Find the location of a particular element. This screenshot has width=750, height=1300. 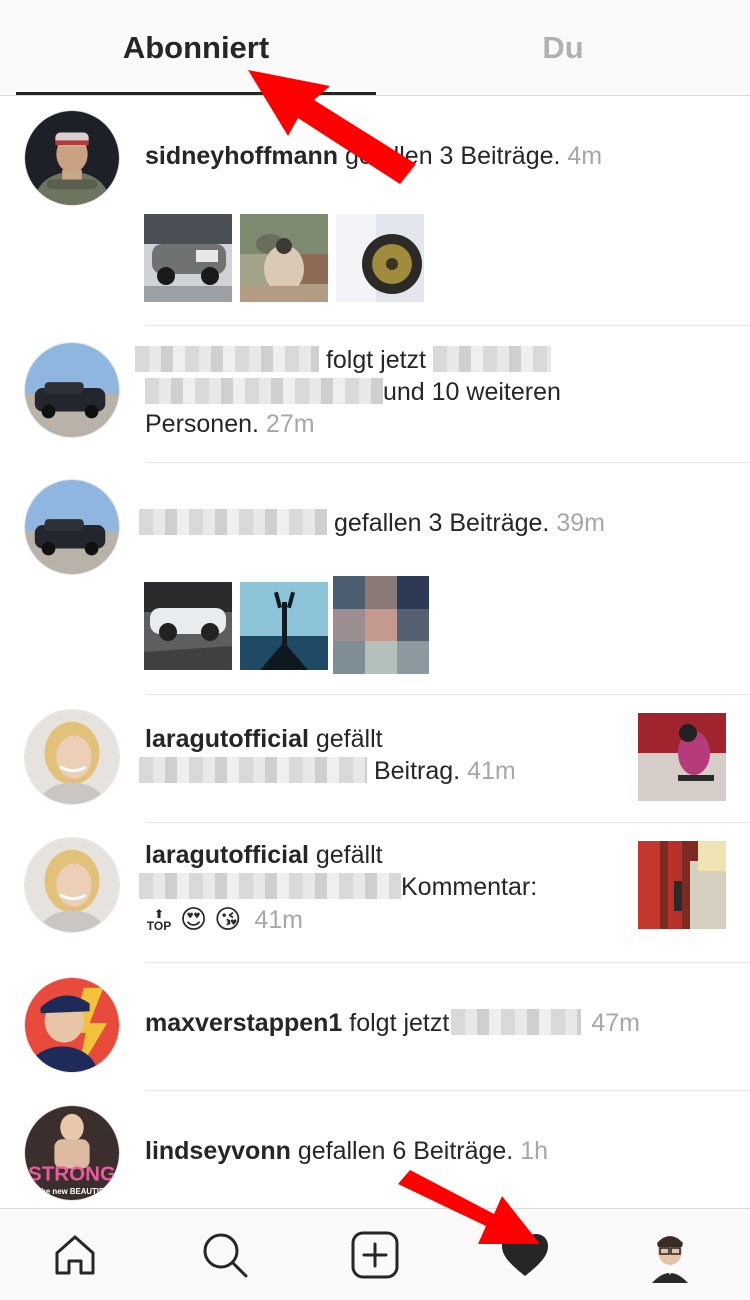

home-icon is located at coordinates (75, 1255).